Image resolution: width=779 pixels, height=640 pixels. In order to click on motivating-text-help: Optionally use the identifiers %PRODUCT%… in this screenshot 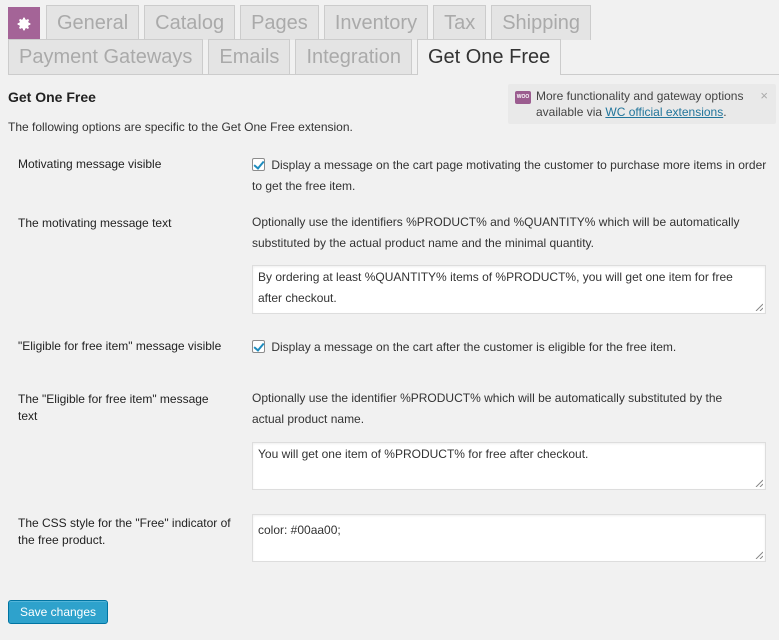, I will do `click(496, 232)`.